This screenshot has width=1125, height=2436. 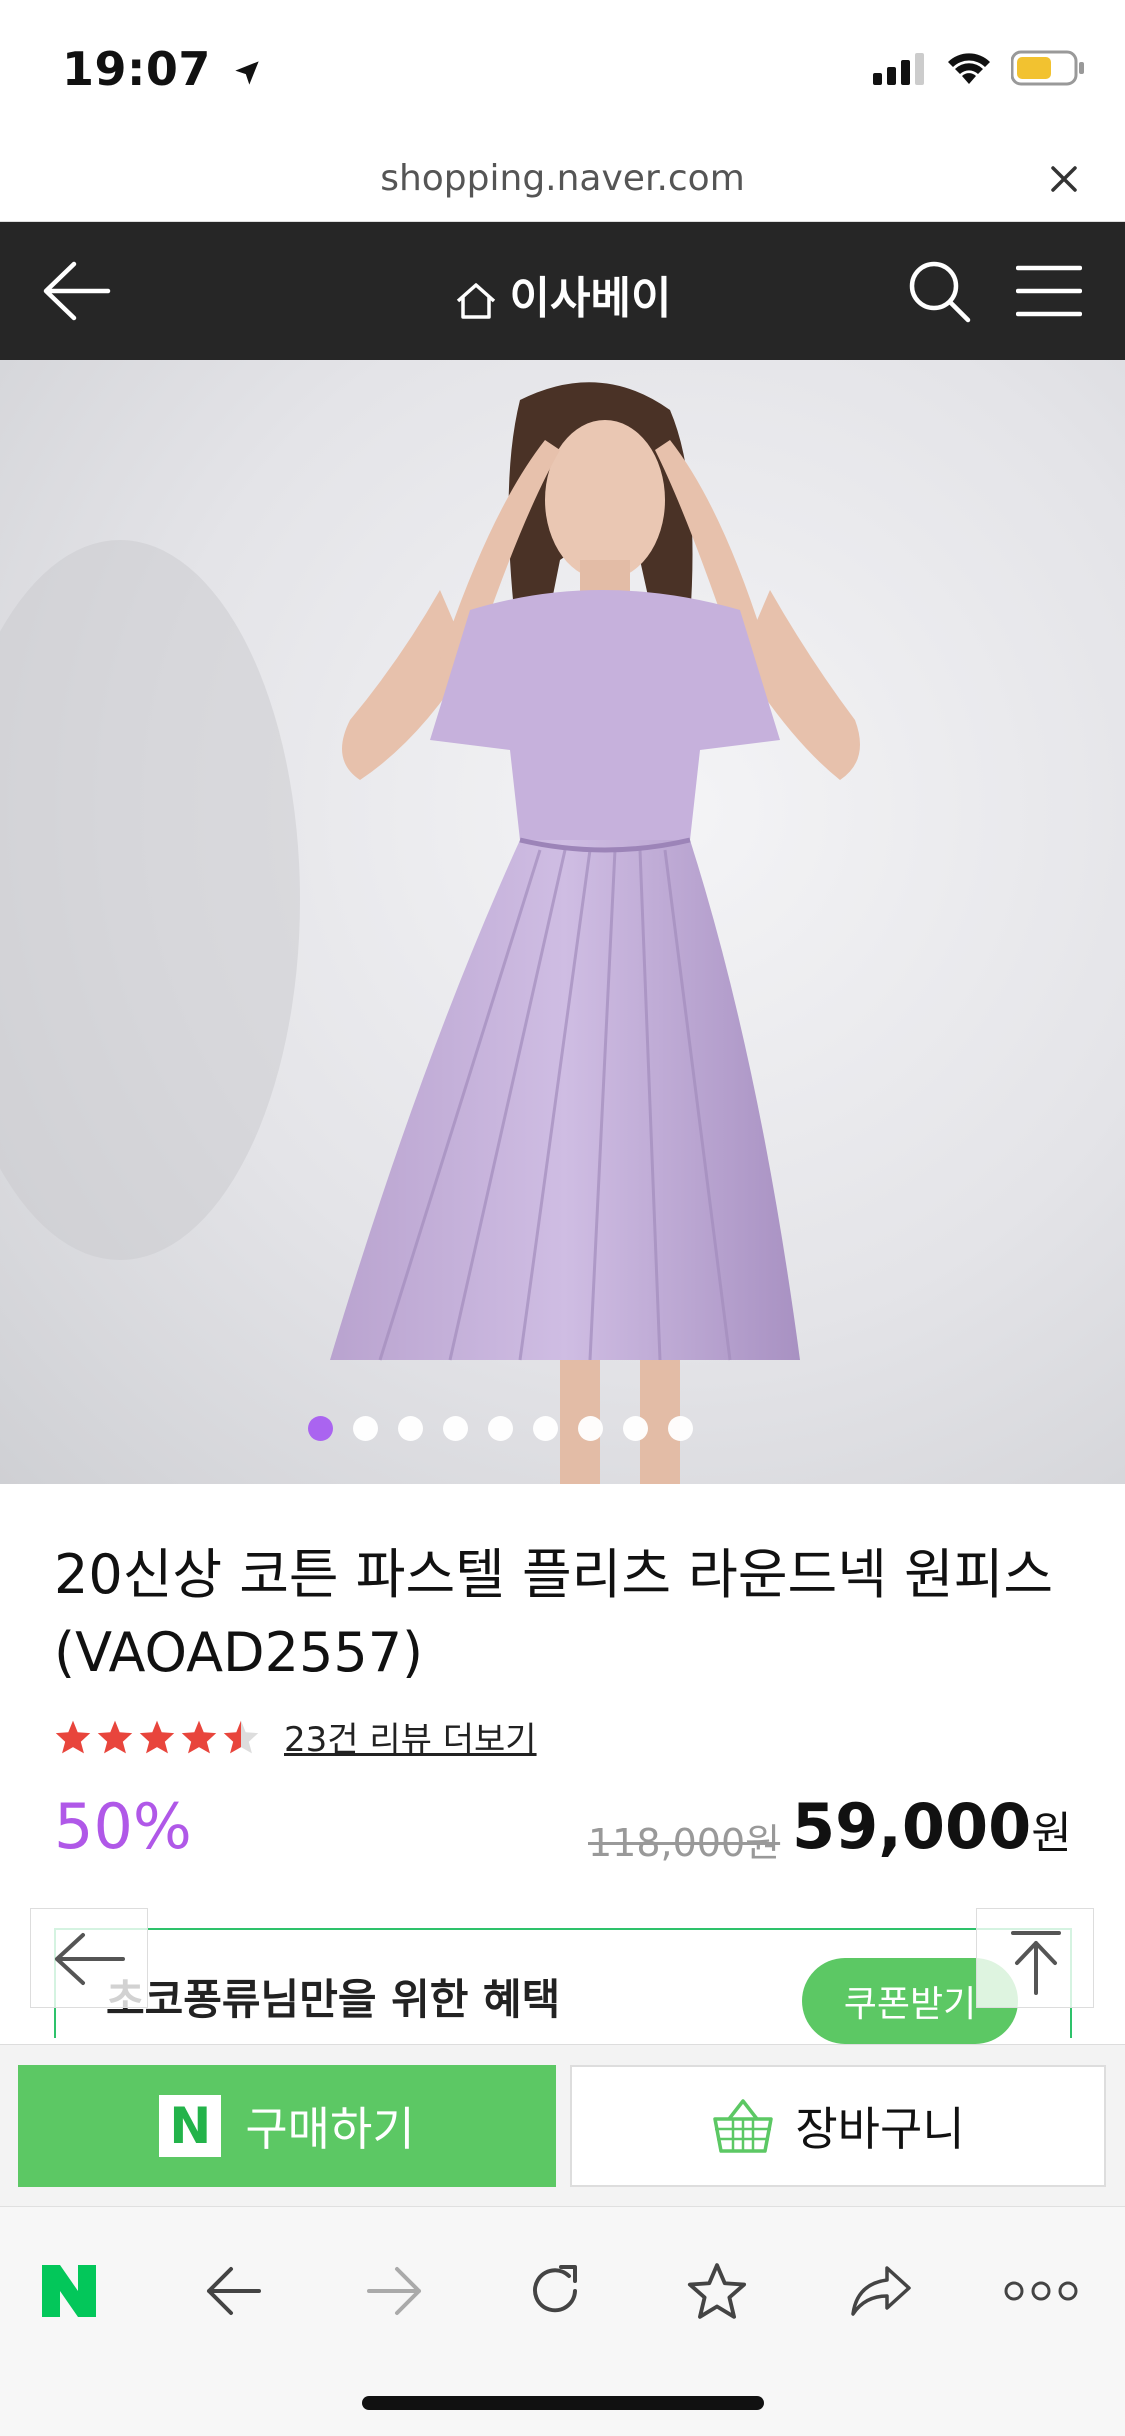 I want to click on star-rating, so click(x=157, y=1737).